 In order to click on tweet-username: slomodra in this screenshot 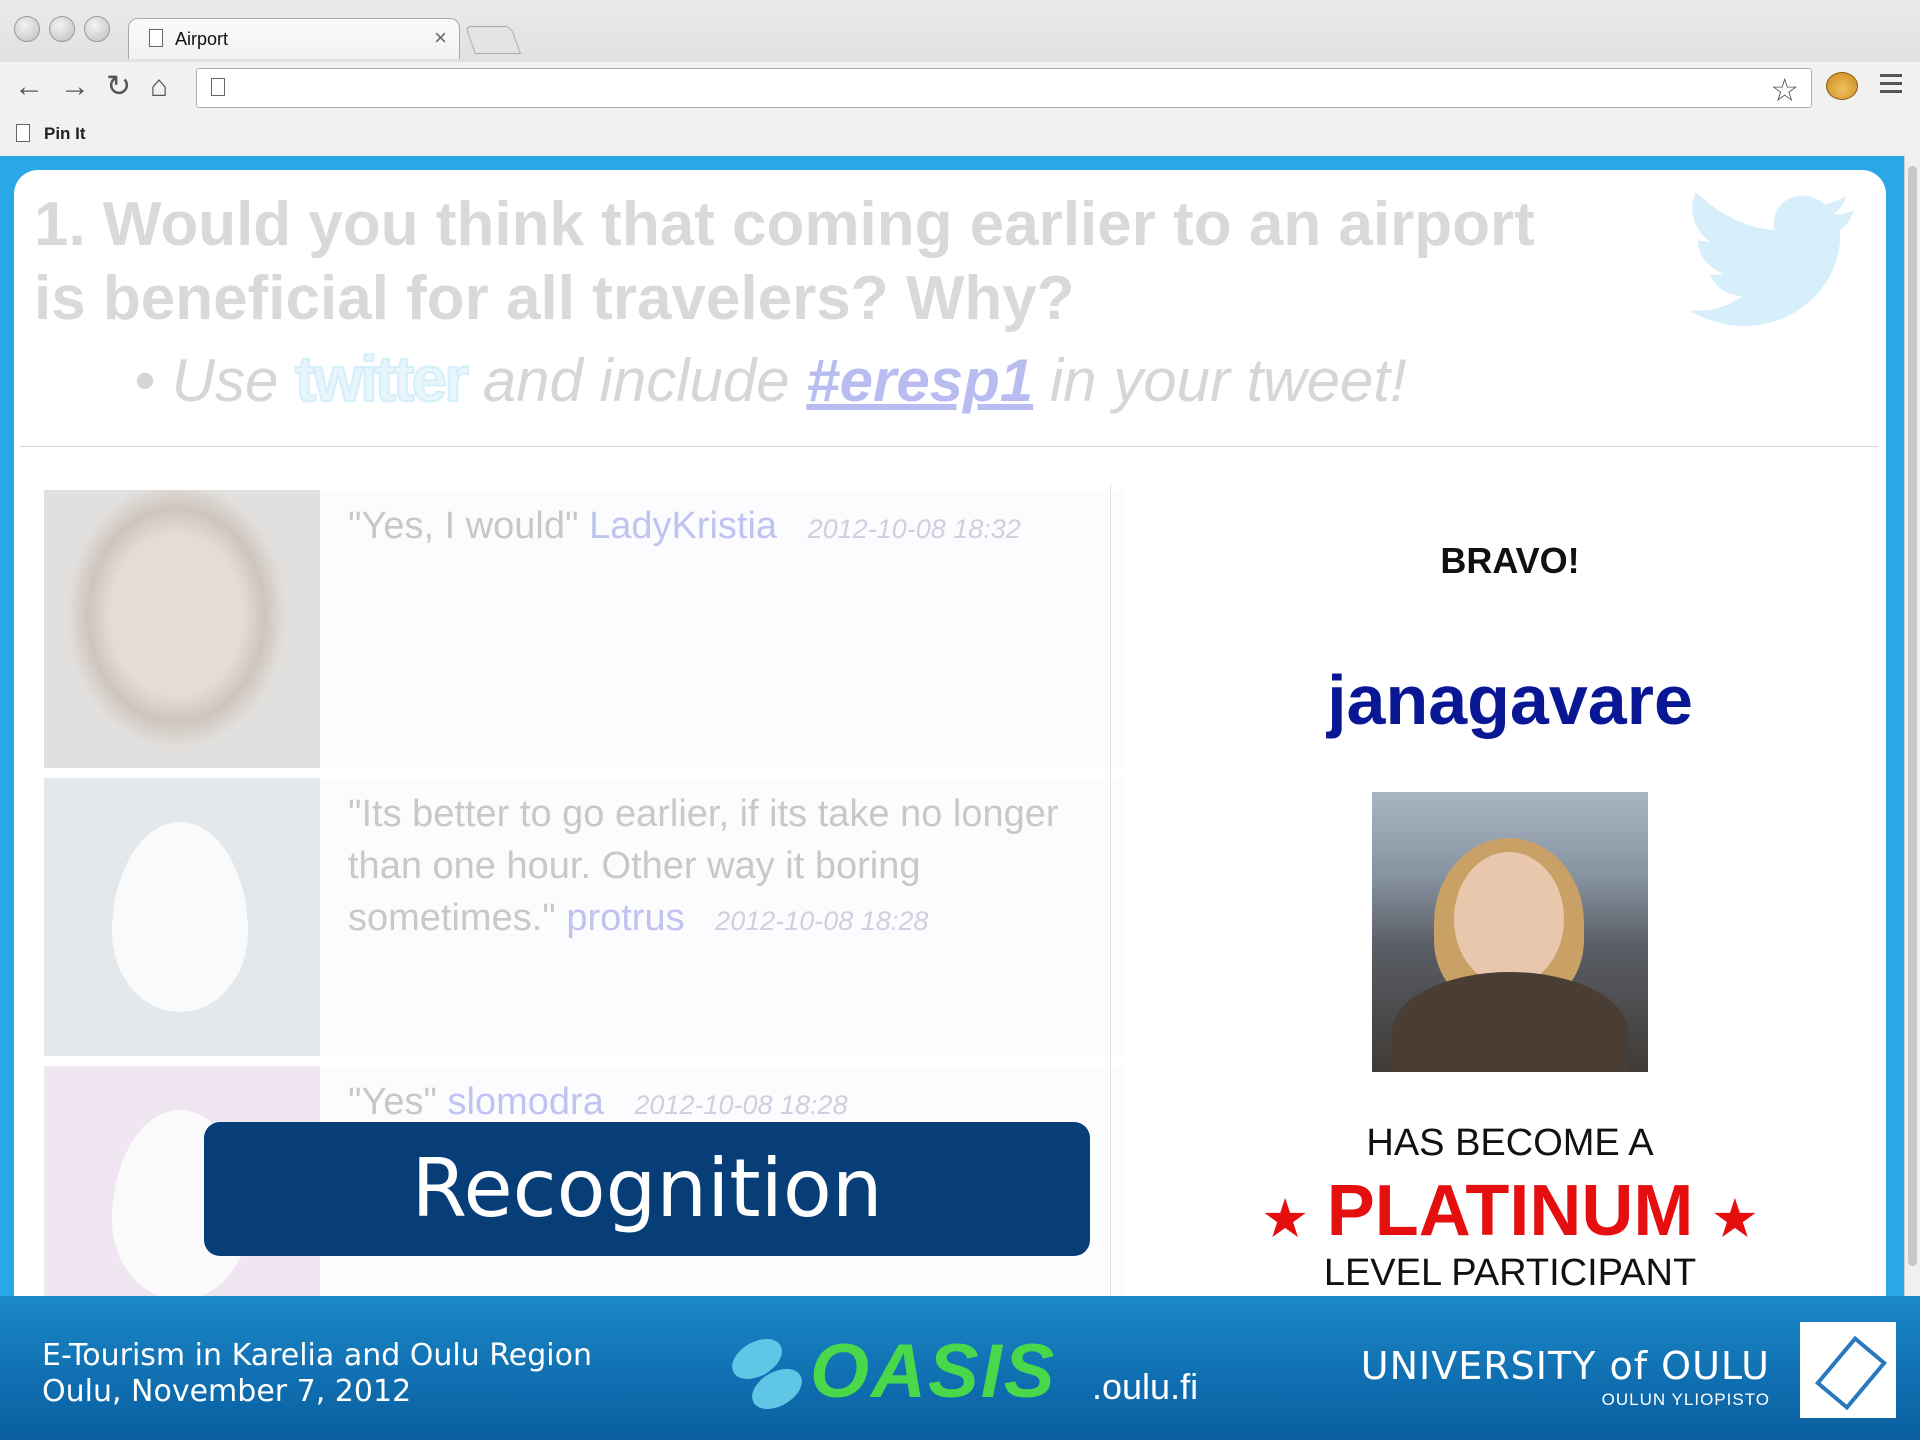, I will do `click(526, 1102)`.